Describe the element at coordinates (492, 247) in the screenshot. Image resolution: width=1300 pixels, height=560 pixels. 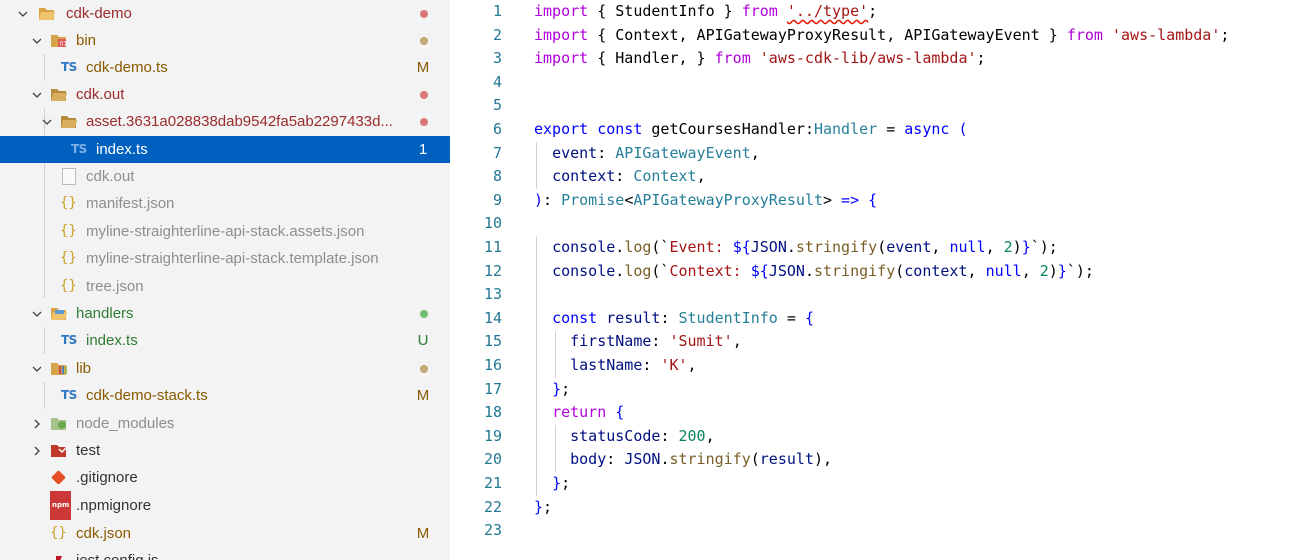
I see `line-number: 11` at that location.